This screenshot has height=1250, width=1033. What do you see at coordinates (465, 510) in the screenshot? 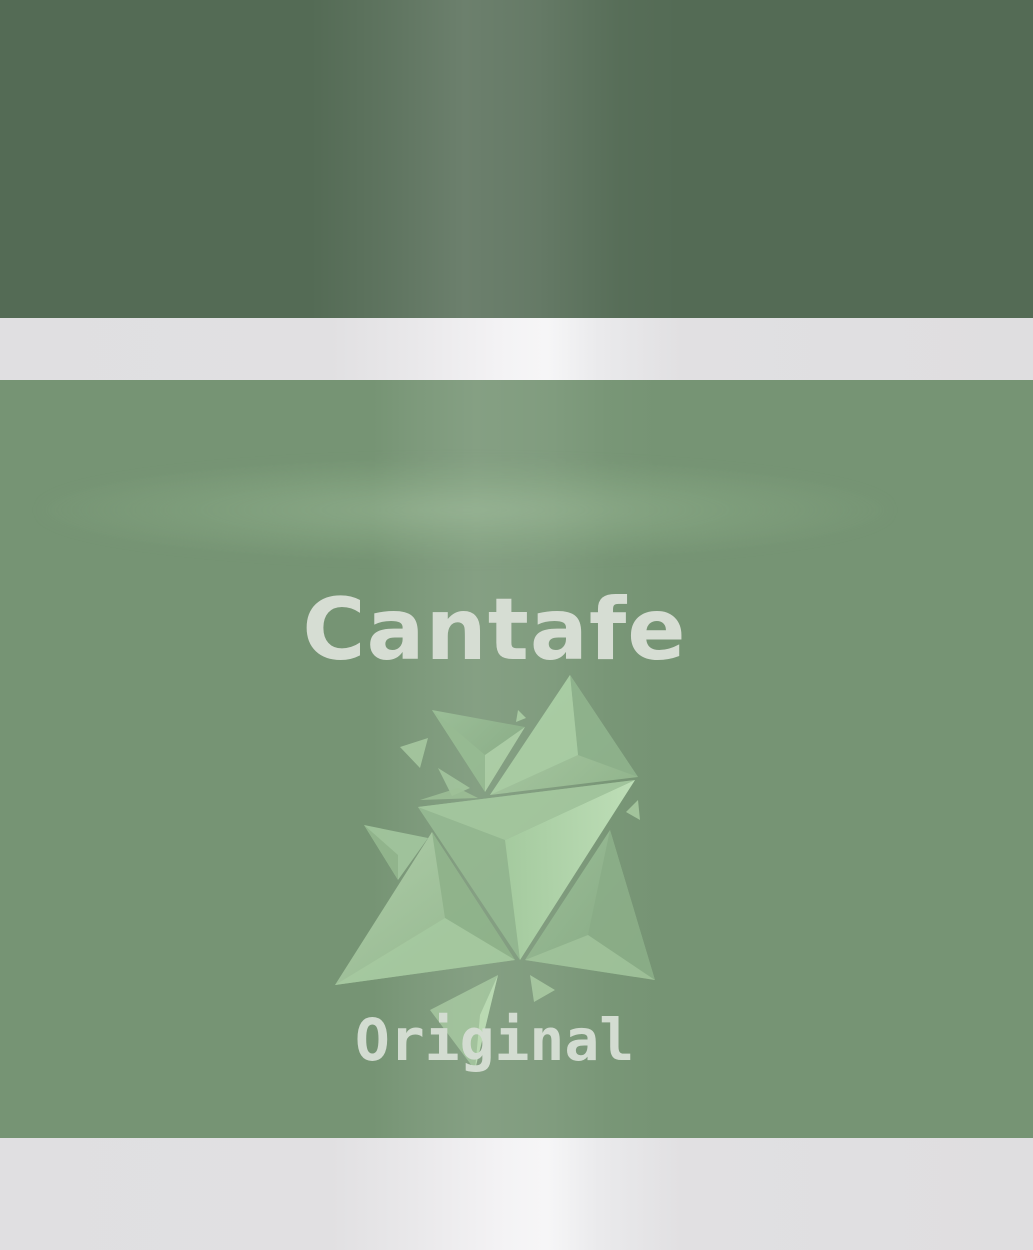
I see `panel-glow` at bounding box center [465, 510].